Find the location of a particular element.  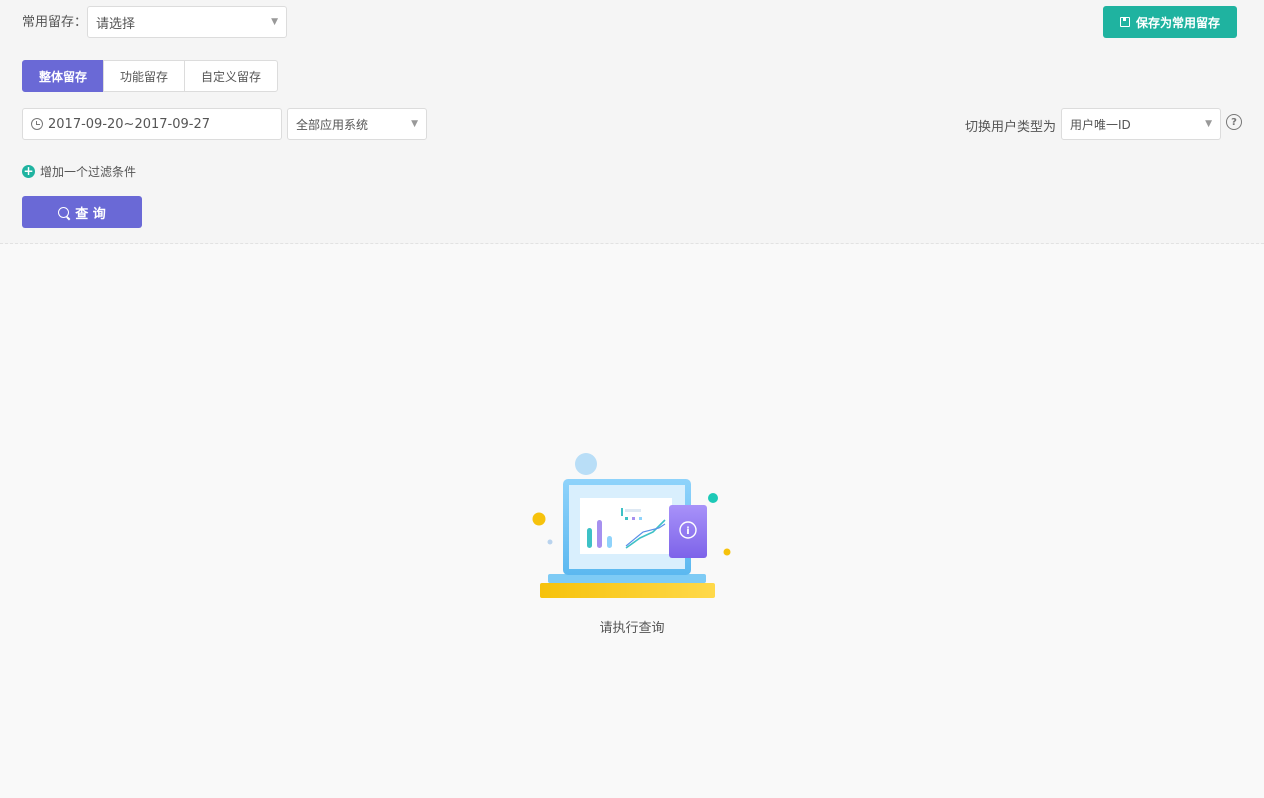

info-icon: i is located at coordinates (687, 531).